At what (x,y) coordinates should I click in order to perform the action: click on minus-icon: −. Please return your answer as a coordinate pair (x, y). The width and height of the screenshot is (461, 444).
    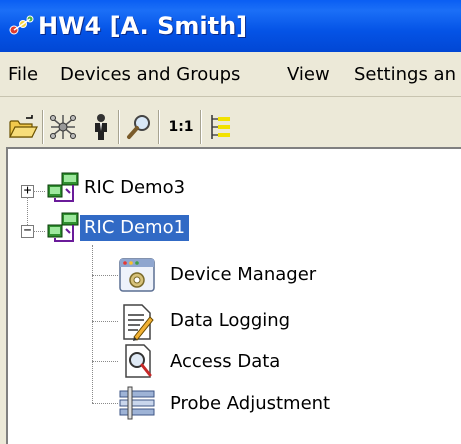
    Looking at the image, I should click on (27, 230).